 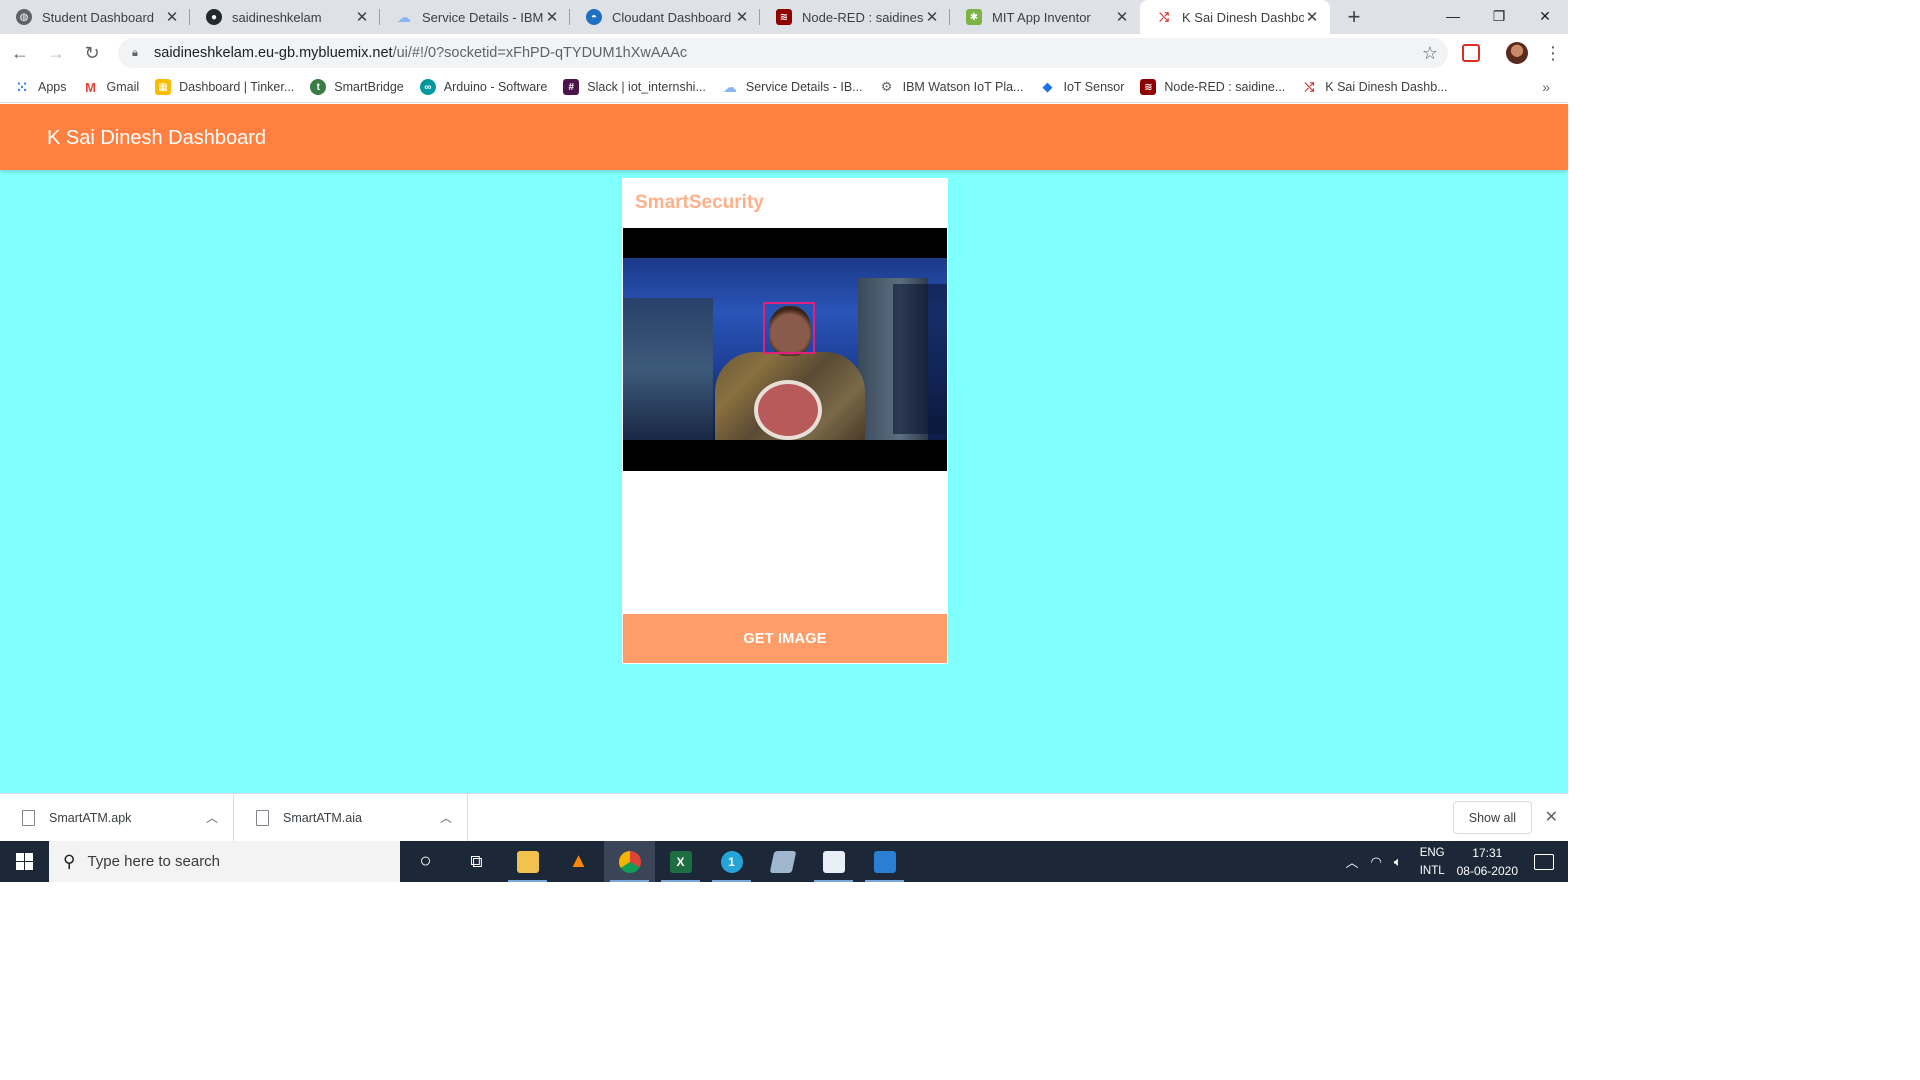 What do you see at coordinates (214, 17) in the screenshot?
I see `github-icon: ●` at bounding box center [214, 17].